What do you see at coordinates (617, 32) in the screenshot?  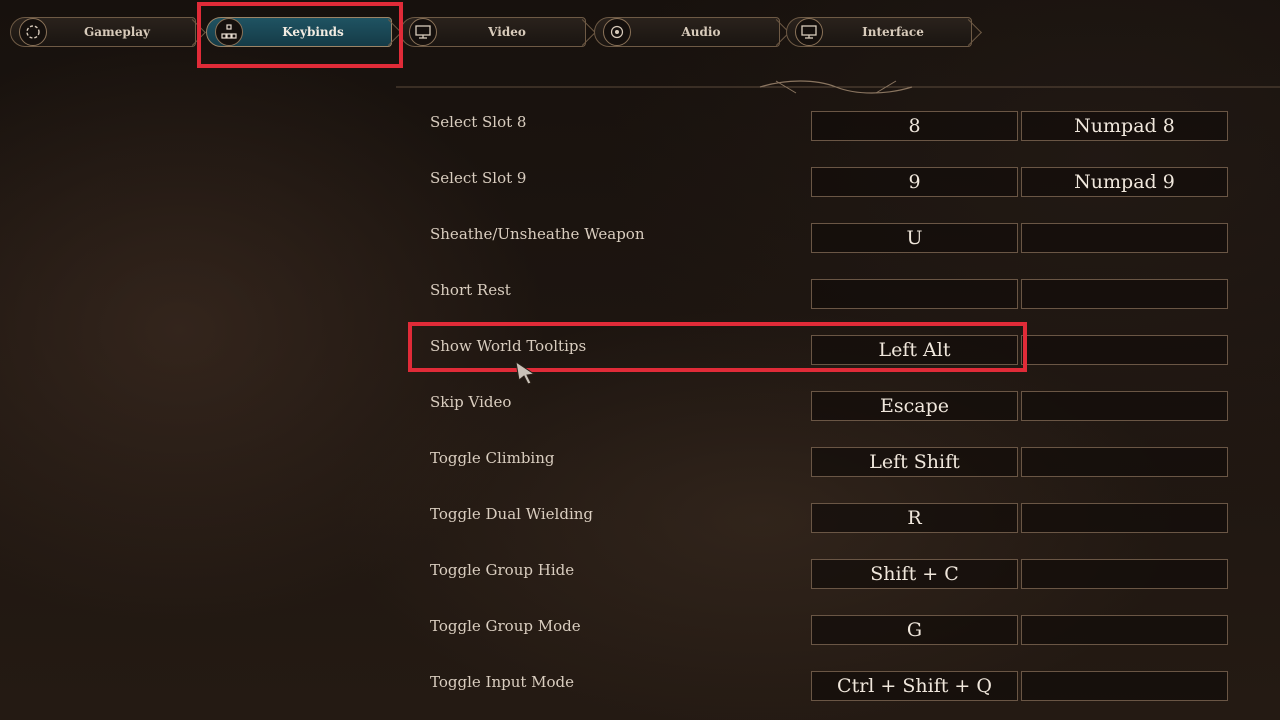 I see `speaker-icon` at bounding box center [617, 32].